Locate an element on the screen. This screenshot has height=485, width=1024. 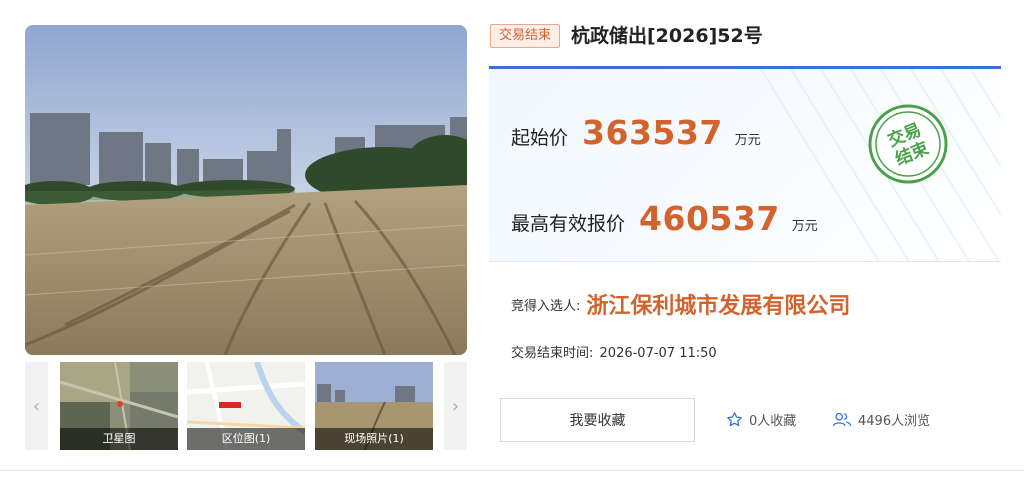
thumbnail-location: 区位图(1) is located at coordinates (246, 406).